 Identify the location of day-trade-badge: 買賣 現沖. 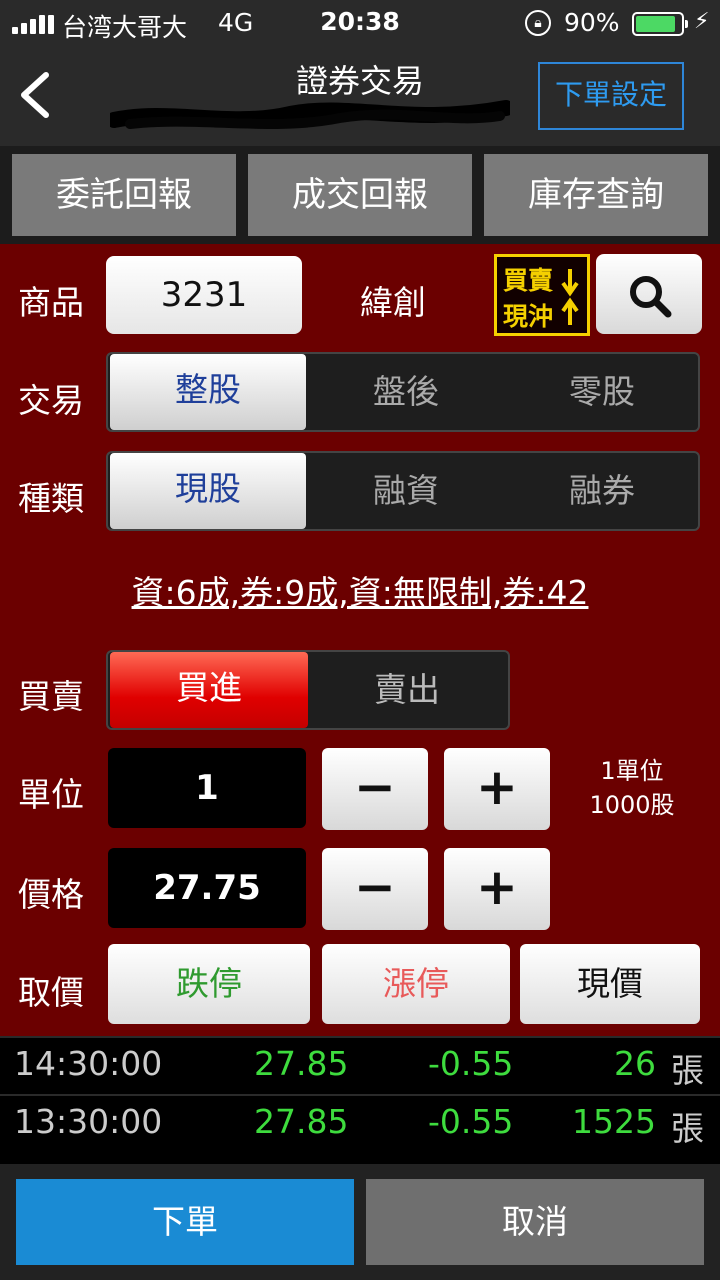
(542, 295).